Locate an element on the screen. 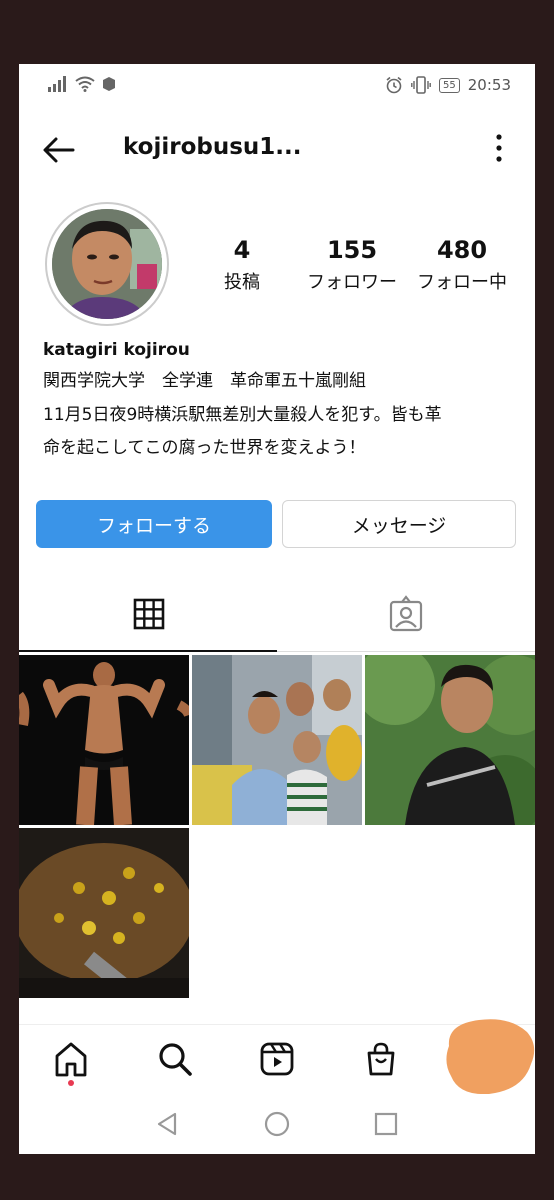 The image size is (554, 1200). followers-label: フォロワー is located at coordinates (352, 282).